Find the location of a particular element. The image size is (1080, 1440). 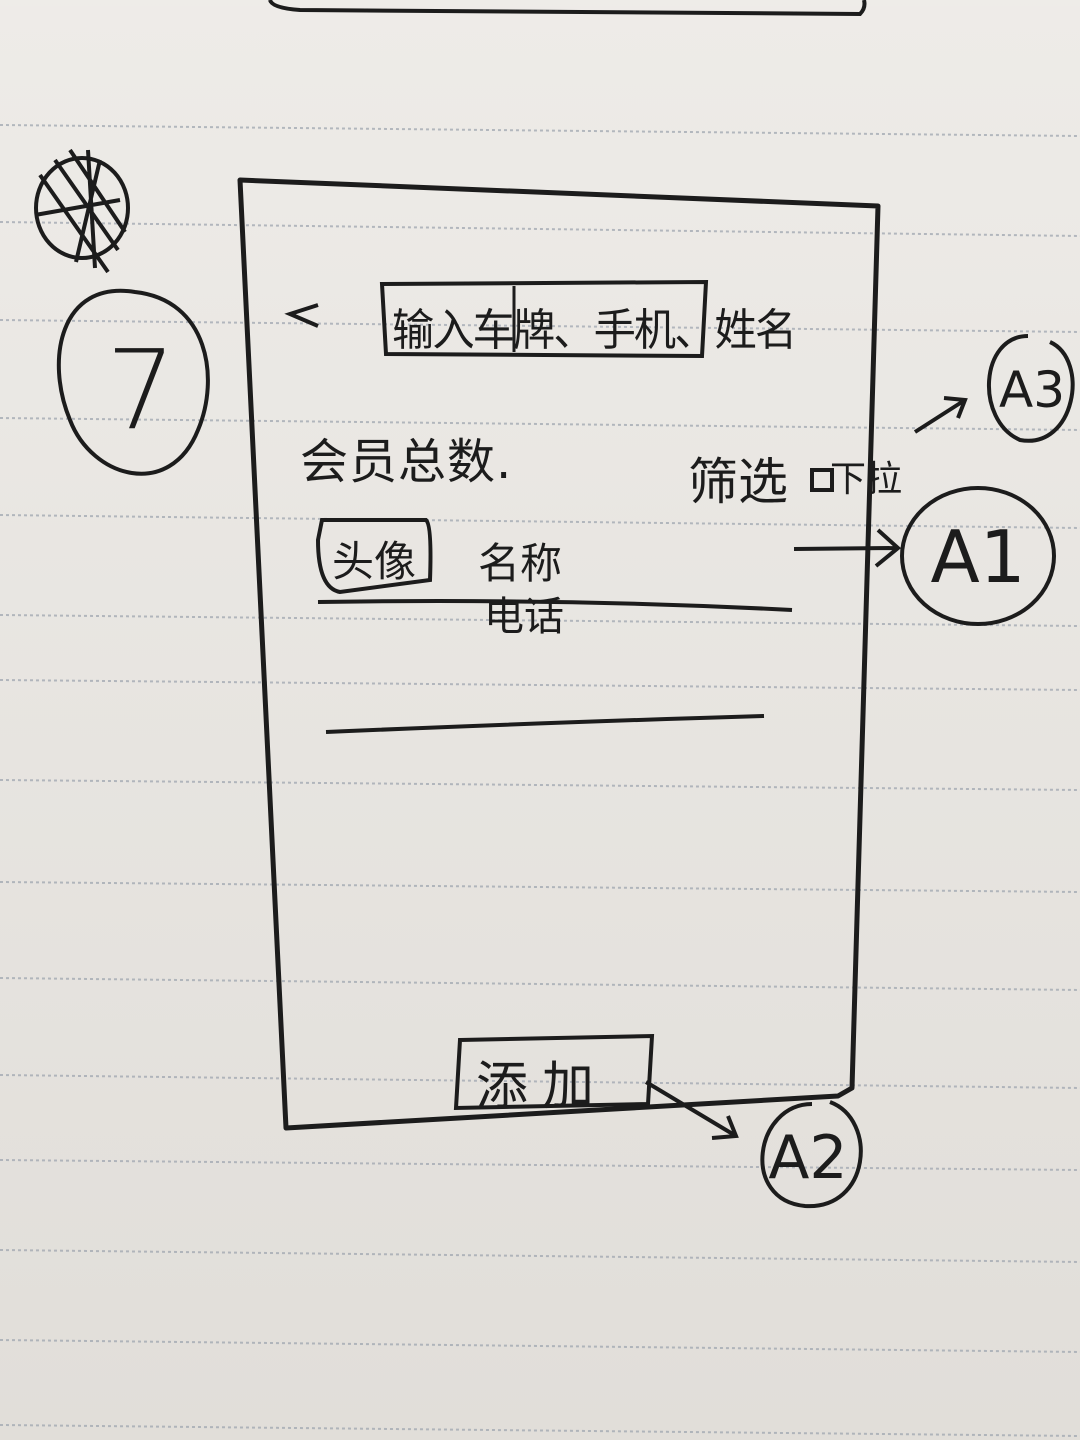

arrow-to-a1 is located at coordinates (847, 548).